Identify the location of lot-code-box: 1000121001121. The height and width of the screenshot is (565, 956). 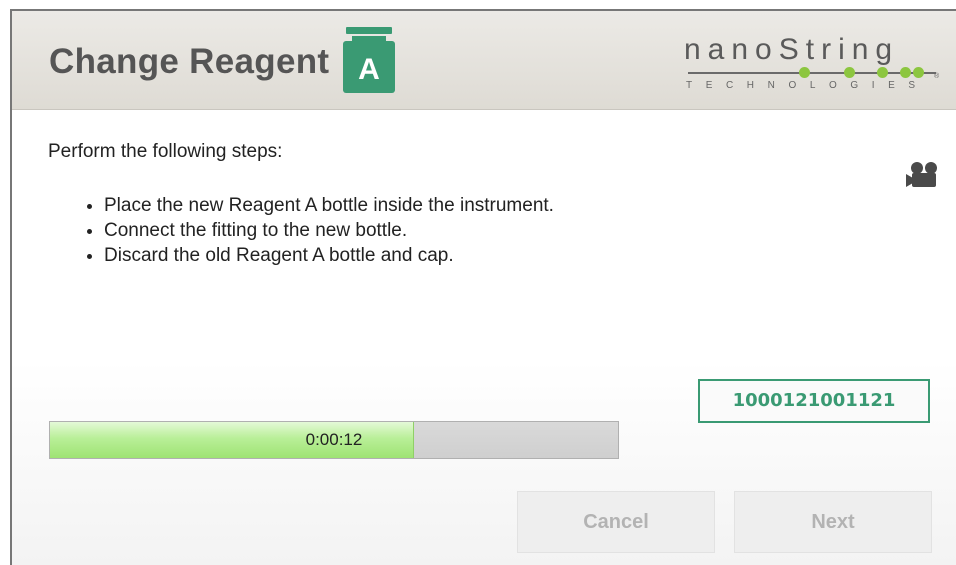
(814, 401).